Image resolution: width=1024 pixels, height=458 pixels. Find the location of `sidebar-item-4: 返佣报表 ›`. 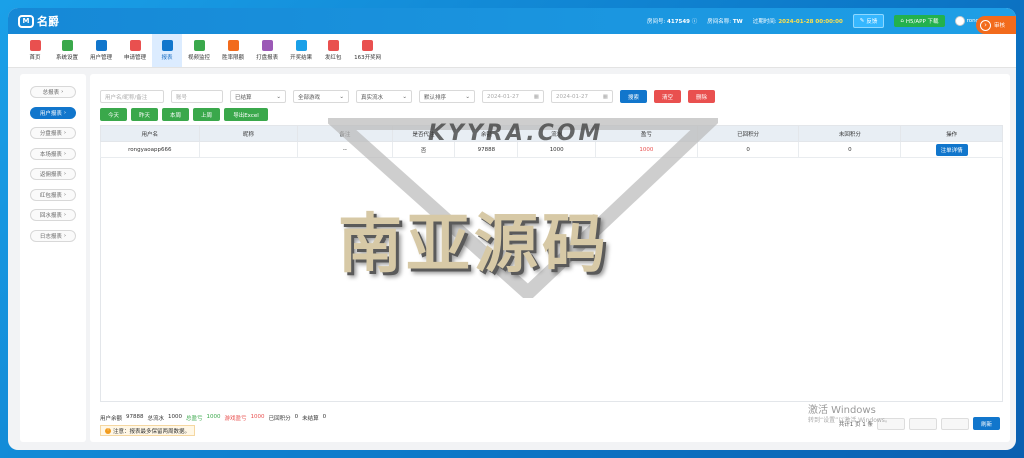

sidebar-item-4: 返佣报表 › is located at coordinates (53, 174).